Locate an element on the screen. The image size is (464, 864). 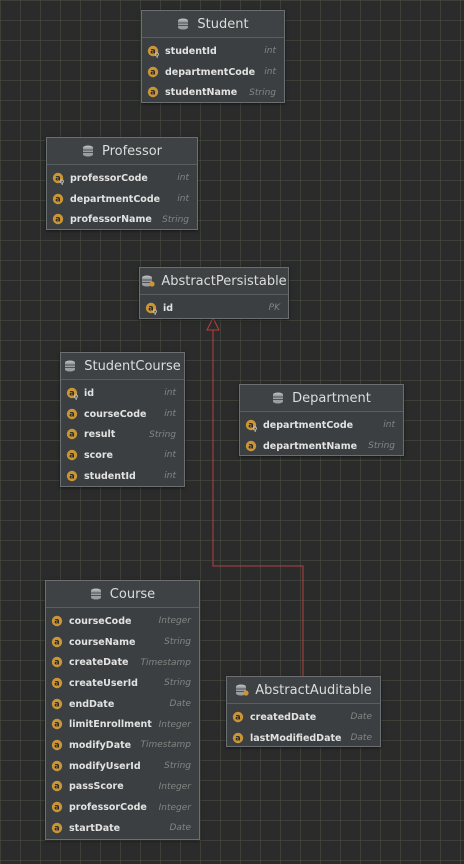
key-field-icon: a is located at coordinates (153, 51).